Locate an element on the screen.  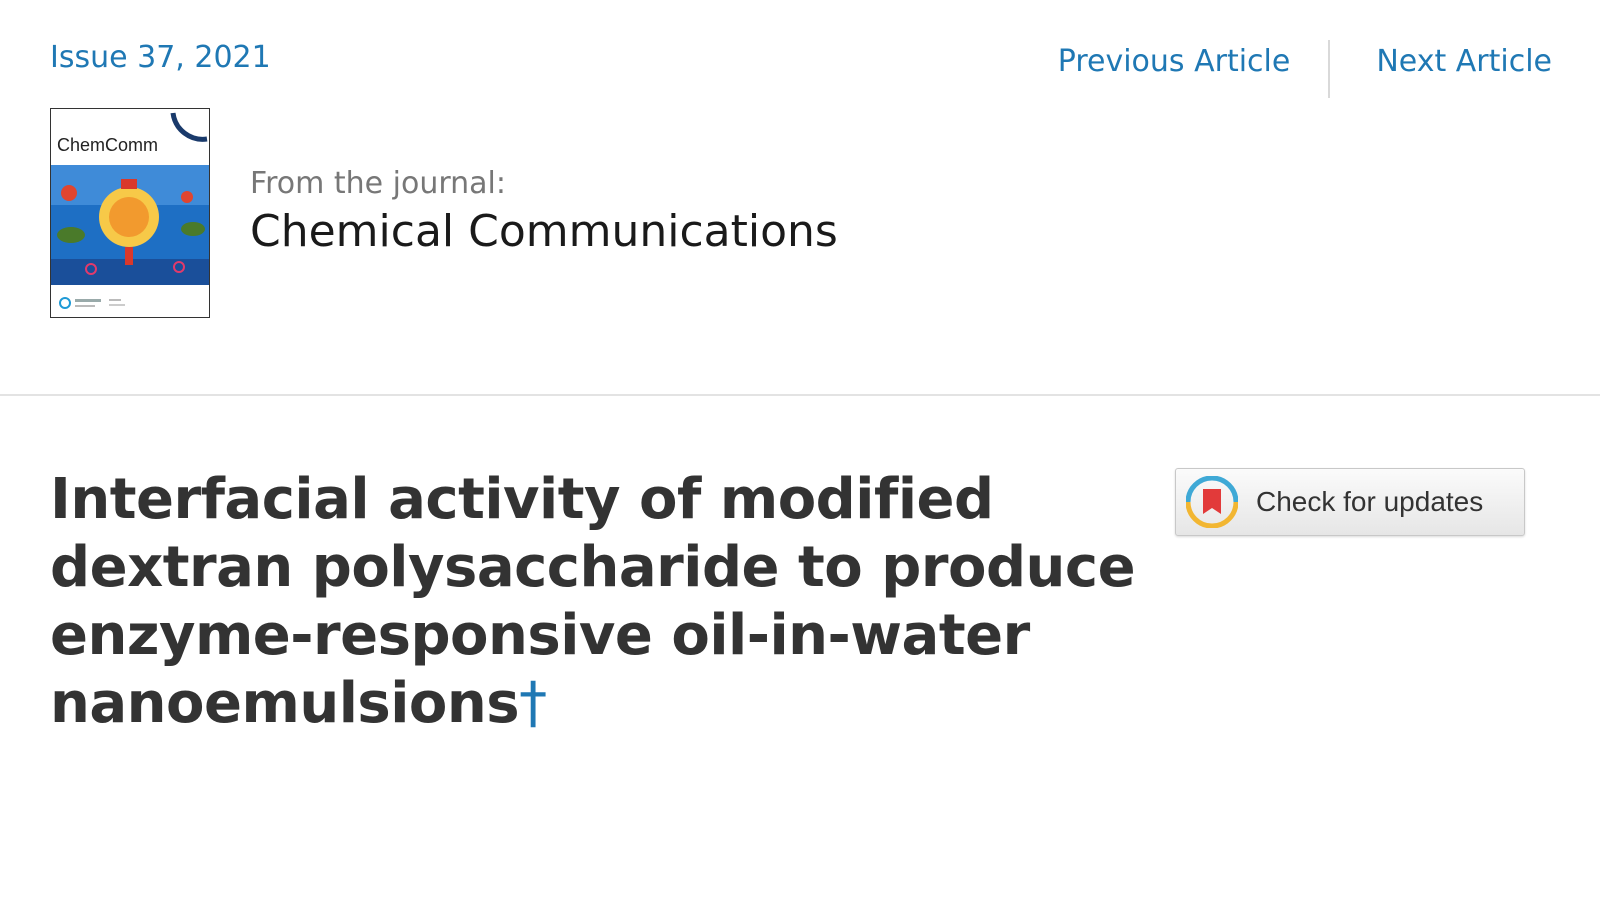
journal-cover-illustration: ChemComm is located at coordinates (130, 213).